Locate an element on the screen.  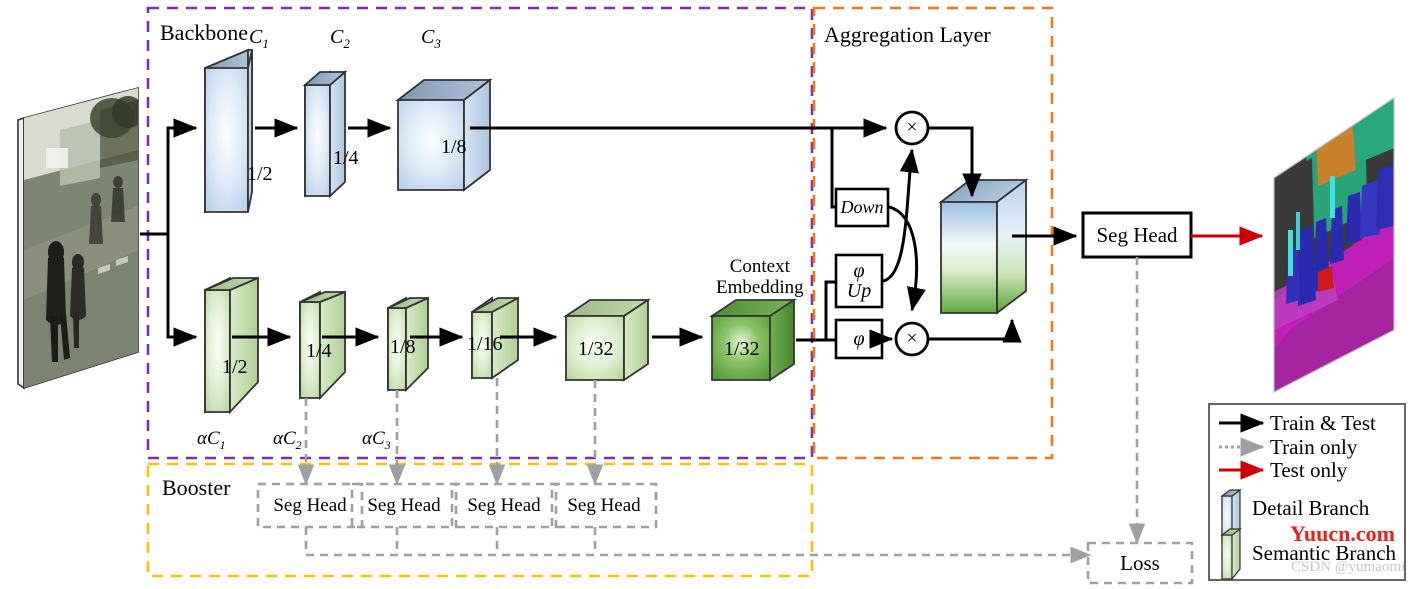
s3-sub: 3 is located at coordinates (387, 444).